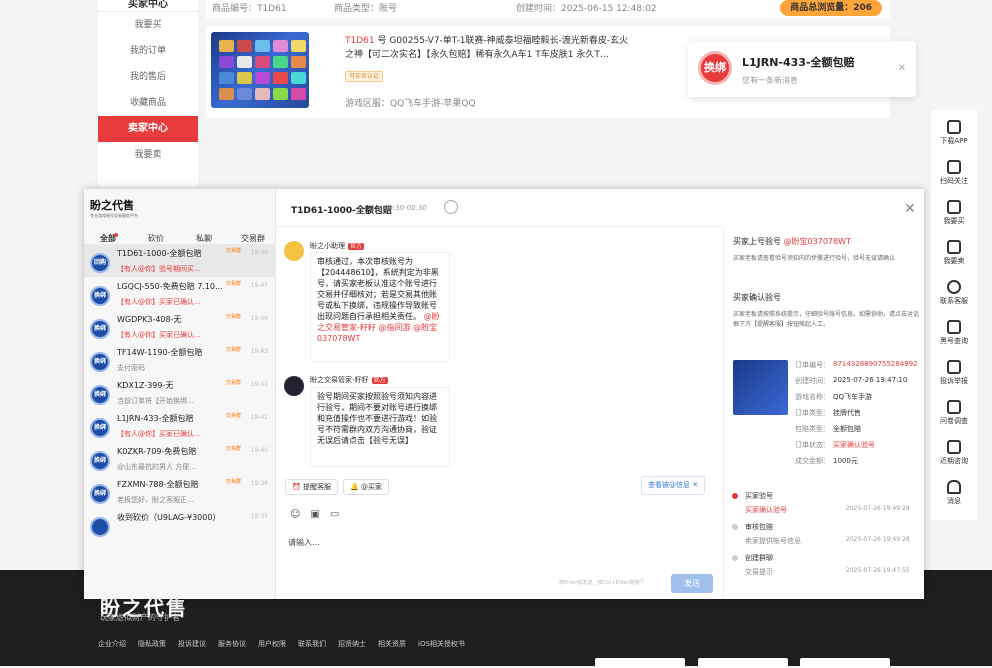  What do you see at coordinates (878, 539) in the screenshot?
I see `timeline-time: 2025-07-26 19:49:28` at bounding box center [878, 539].